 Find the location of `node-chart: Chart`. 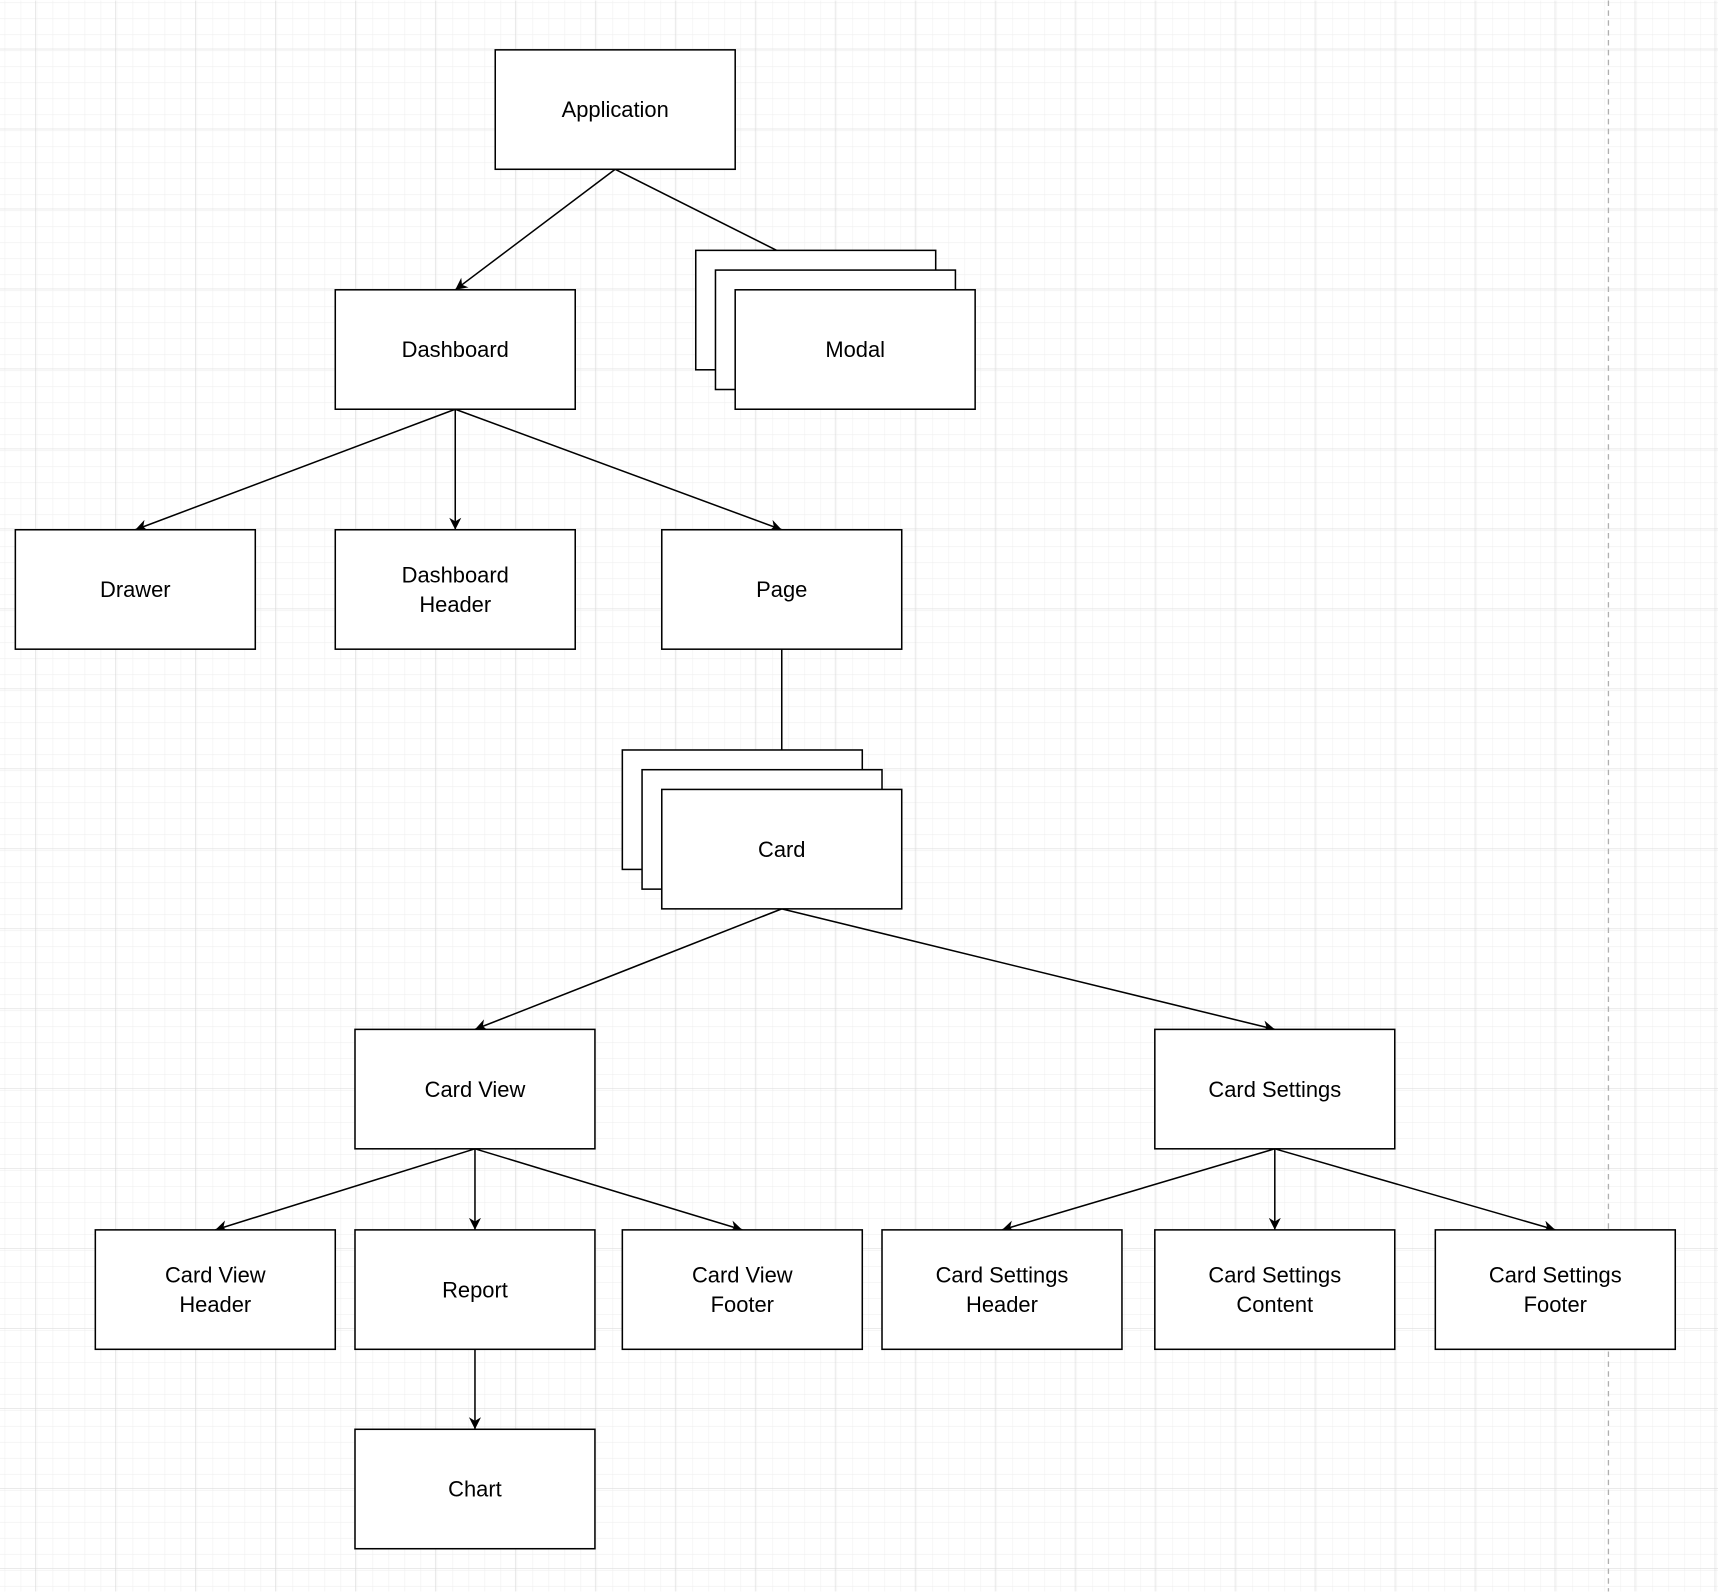

node-chart: Chart is located at coordinates (475, 1489).